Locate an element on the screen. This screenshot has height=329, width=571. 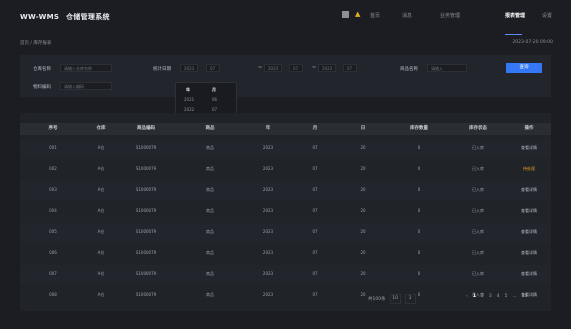
date-label: 统计日期 is located at coordinates (162, 69).